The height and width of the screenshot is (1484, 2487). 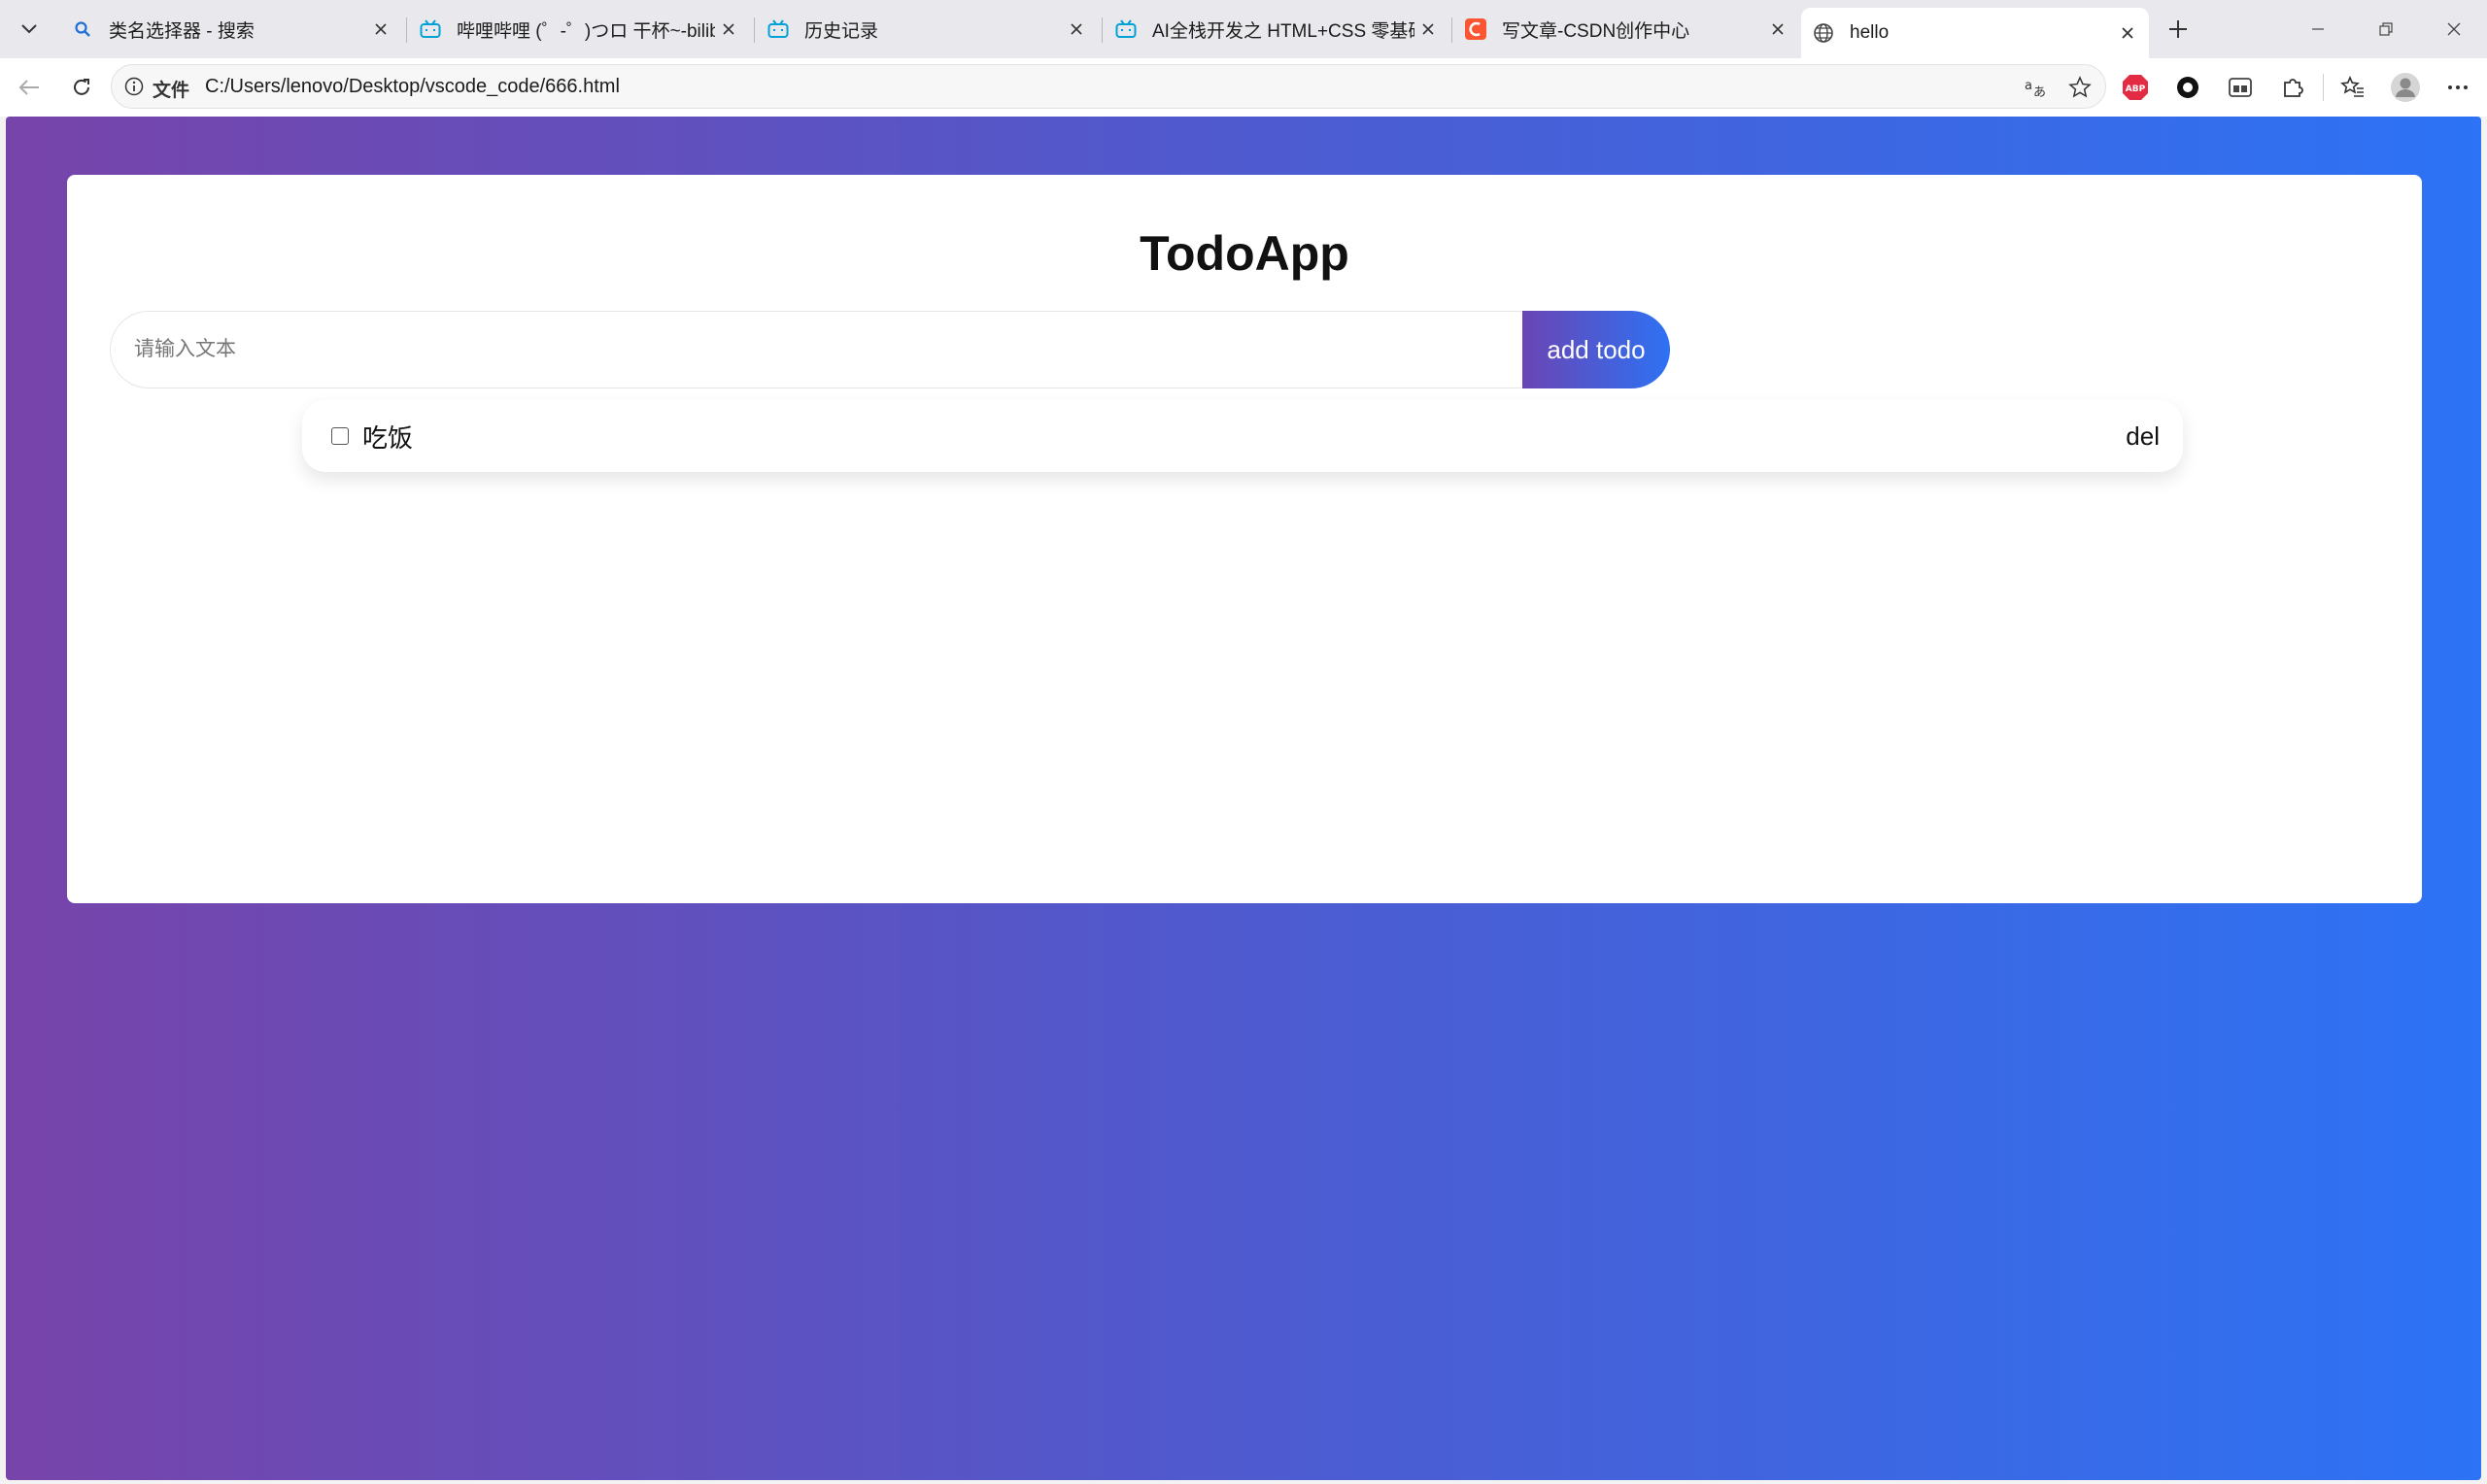 I want to click on tab-csdn: 写文章-CSDN创作中心, so click(x=1626, y=29).